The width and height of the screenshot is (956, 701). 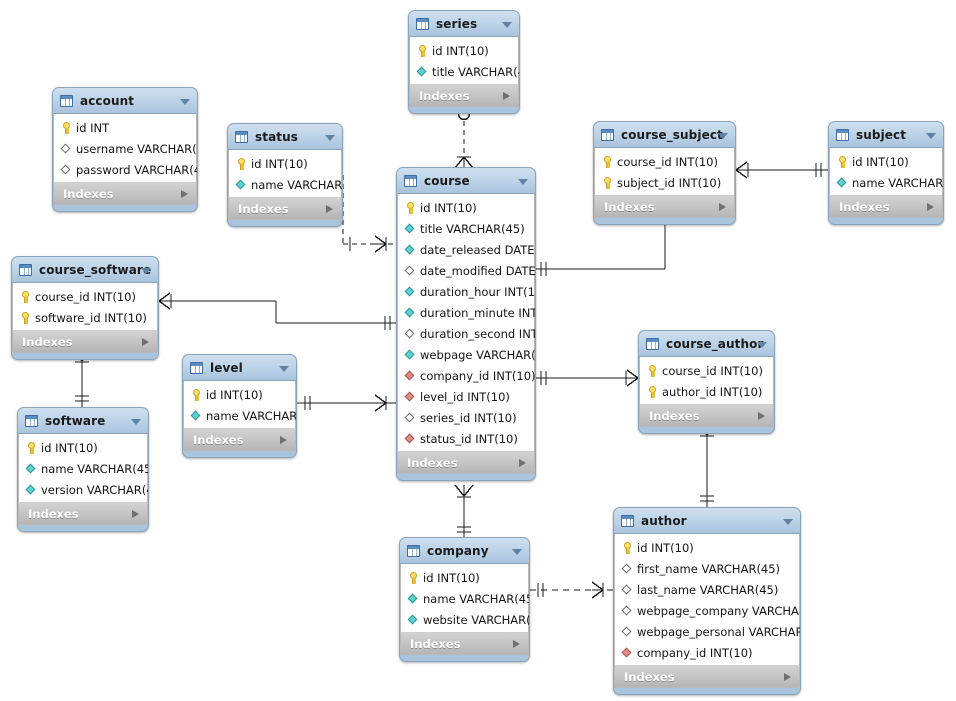 I want to click on table-header-author: author, so click(x=707, y=521).